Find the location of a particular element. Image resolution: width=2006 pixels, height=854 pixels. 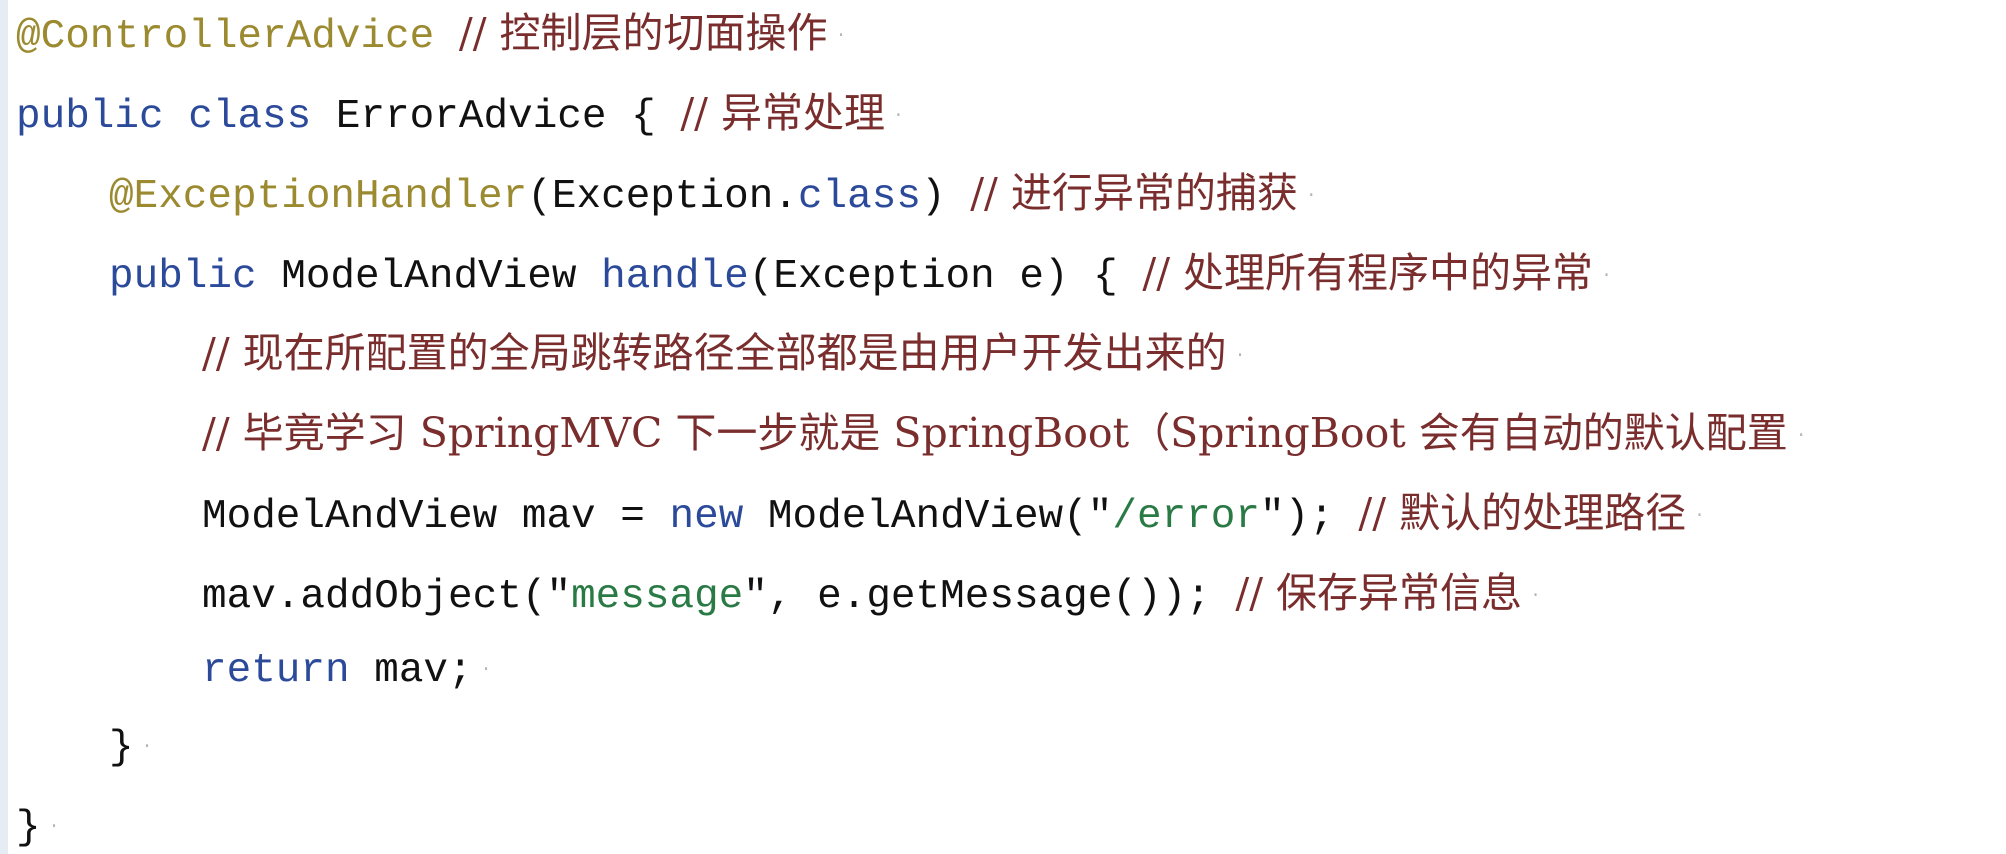

code-token-comment: // 控制层的切面操作 is located at coordinates (643, 33).